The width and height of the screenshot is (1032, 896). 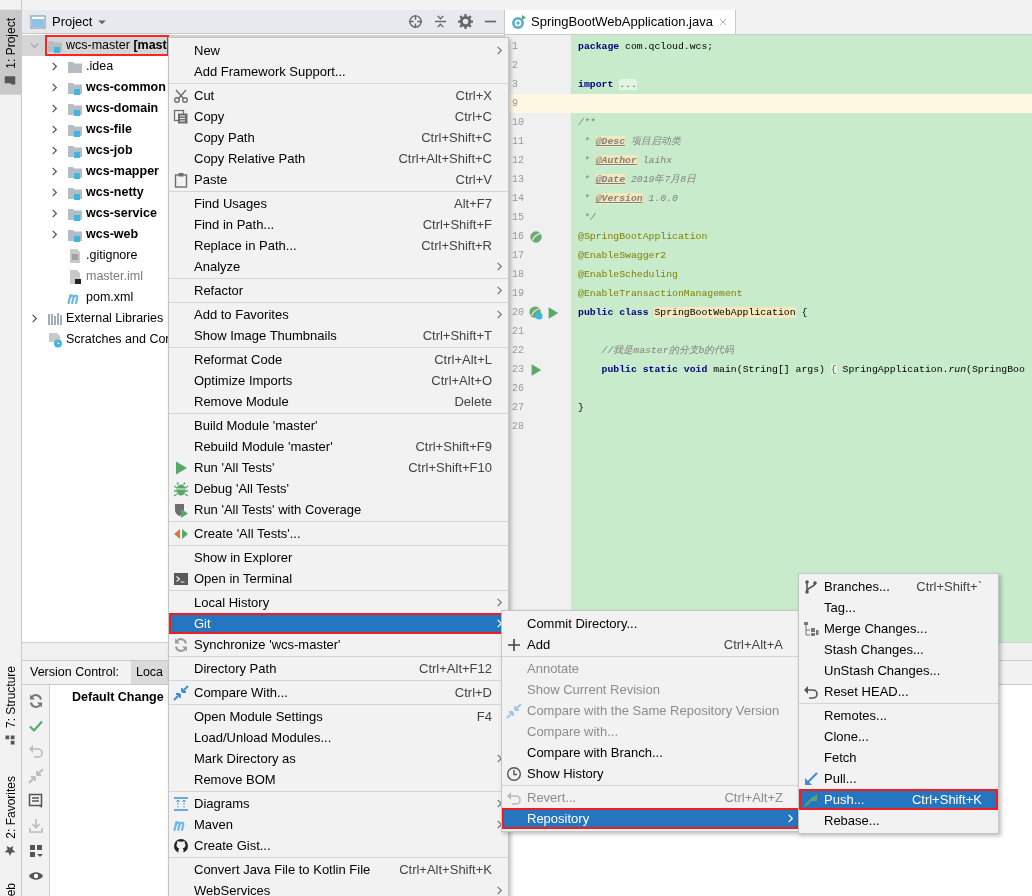 I want to click on shortcut-text: Ctrl+Alt+O, so click(x=461, y=380).